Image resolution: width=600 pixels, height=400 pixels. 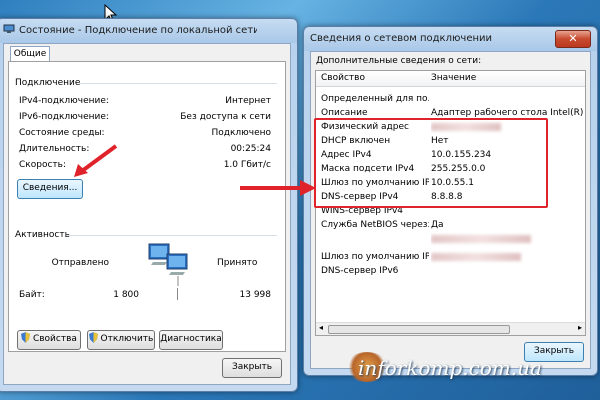 I want to click on row-label: IPv4-подключение:, so click(x=64, y=101).